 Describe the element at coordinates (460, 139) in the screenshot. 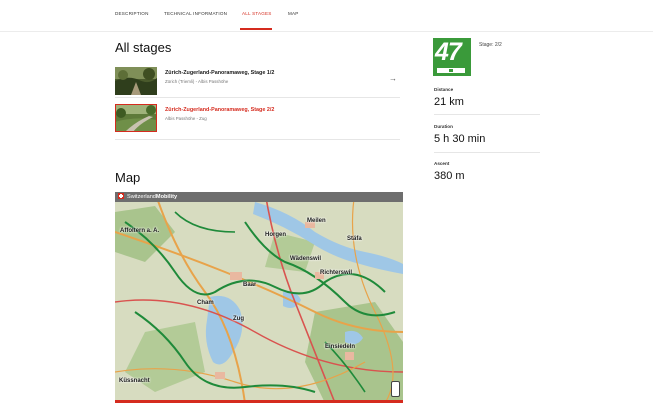

I see `duration-value: 5 h 30 min` at that location.